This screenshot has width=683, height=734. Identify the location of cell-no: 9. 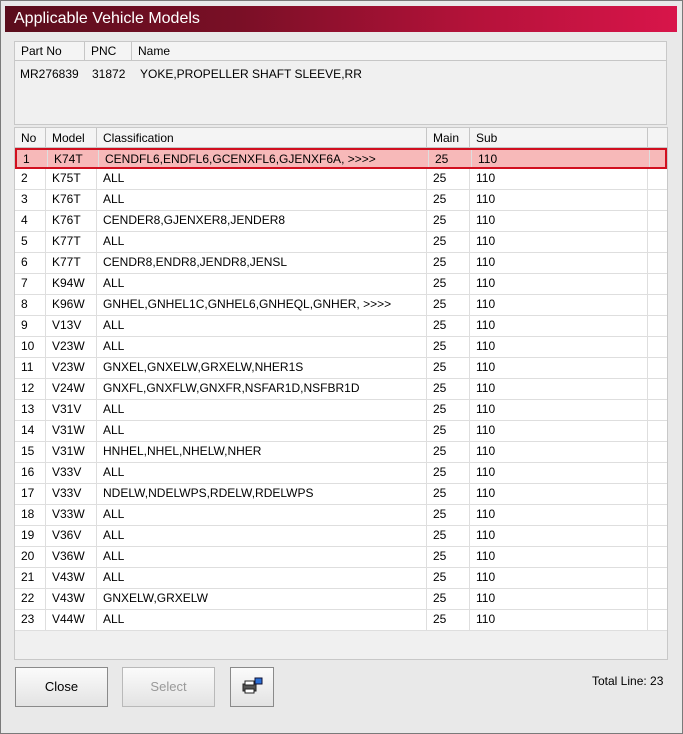
(30, 326).